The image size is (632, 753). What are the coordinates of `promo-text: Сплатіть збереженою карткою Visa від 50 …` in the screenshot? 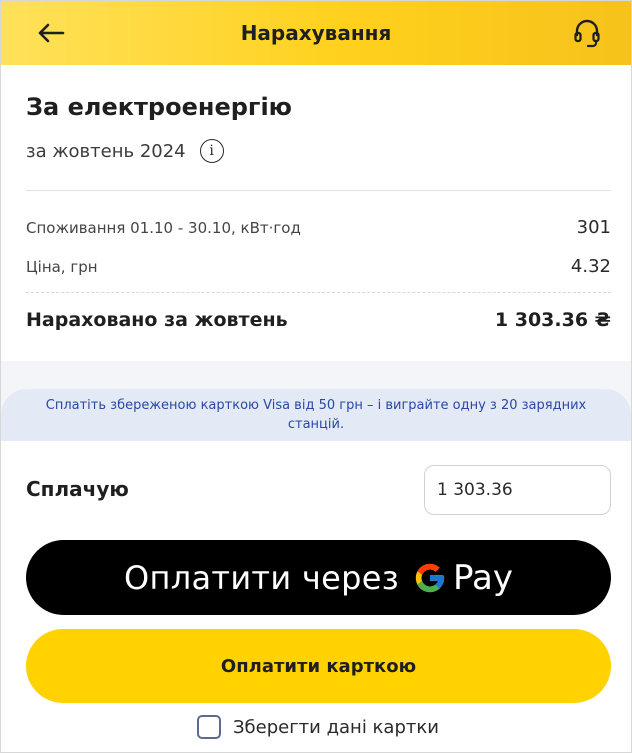 It's located at (316, 415).